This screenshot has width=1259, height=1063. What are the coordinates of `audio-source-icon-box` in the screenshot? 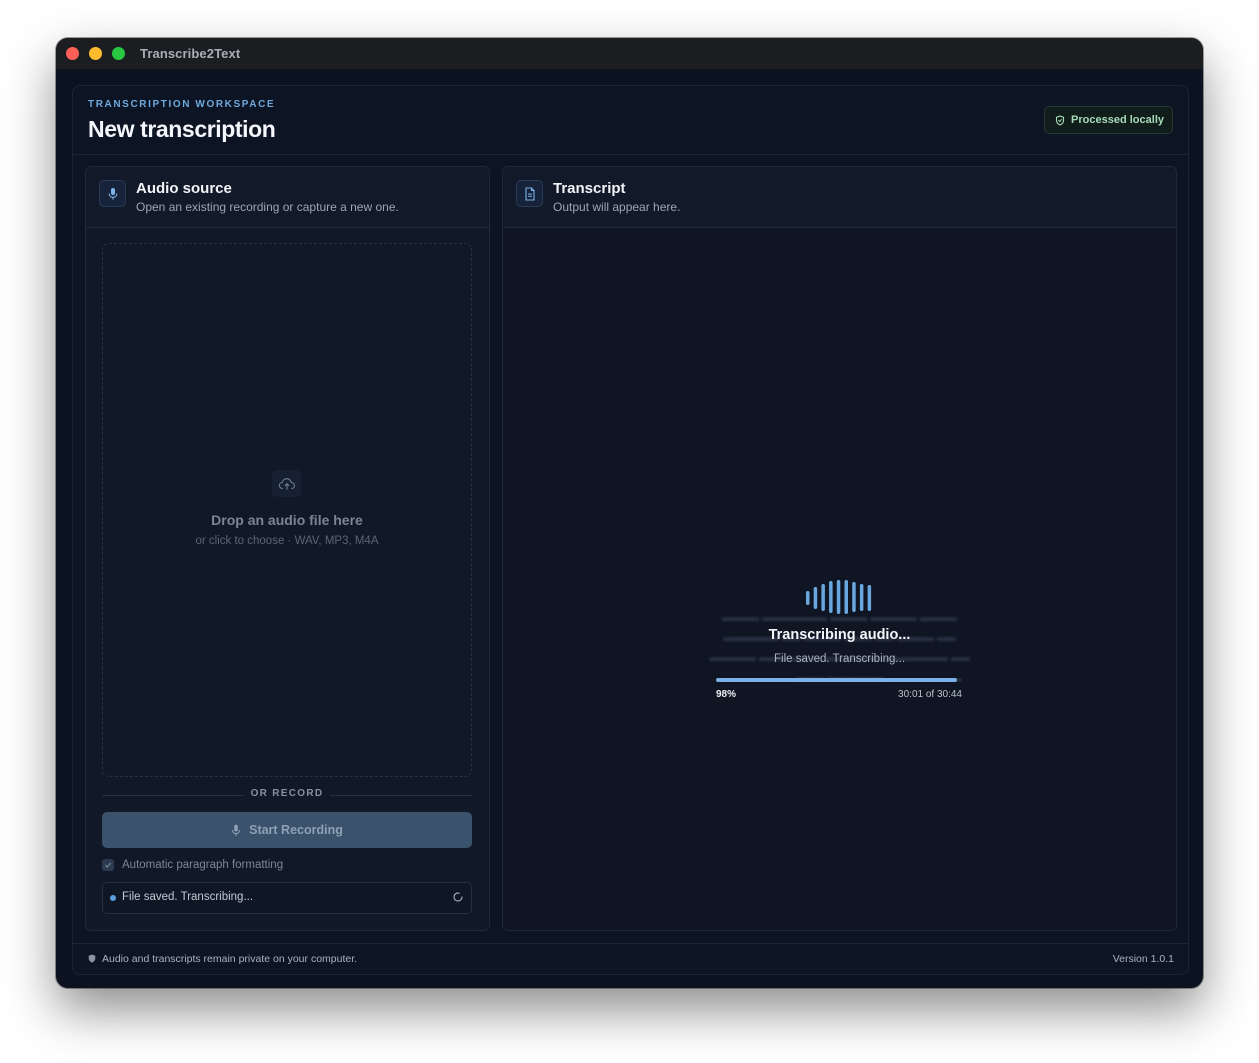 It's located at (112, 193).